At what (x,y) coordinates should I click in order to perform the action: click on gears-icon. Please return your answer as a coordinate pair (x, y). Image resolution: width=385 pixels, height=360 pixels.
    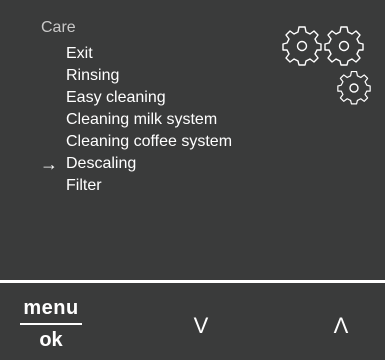
    Looking at the image, I should click on (326, 65).